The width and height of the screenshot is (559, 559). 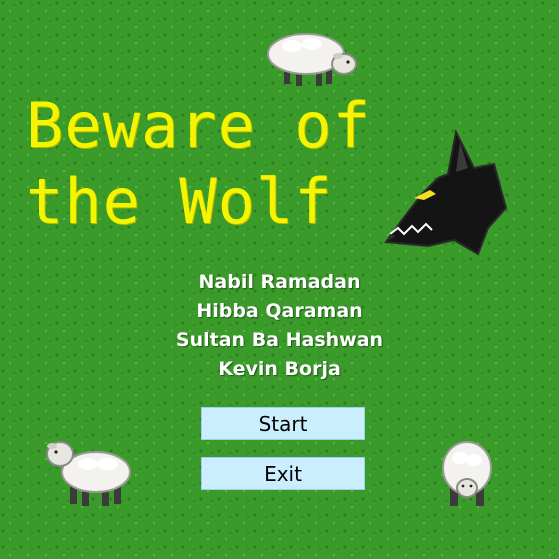 I want to click on credit-name: Kevin Borja, so click(x=279, y=369).